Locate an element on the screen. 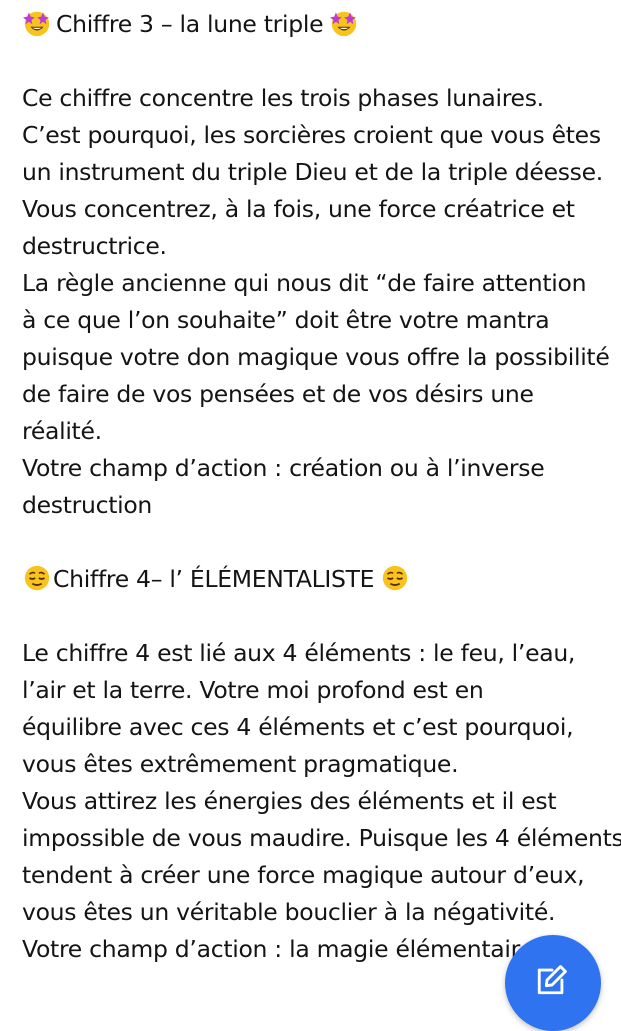 This screenshot has width=621, height=1031. paragraph-line: destruction is located at coordinates (87, 505).